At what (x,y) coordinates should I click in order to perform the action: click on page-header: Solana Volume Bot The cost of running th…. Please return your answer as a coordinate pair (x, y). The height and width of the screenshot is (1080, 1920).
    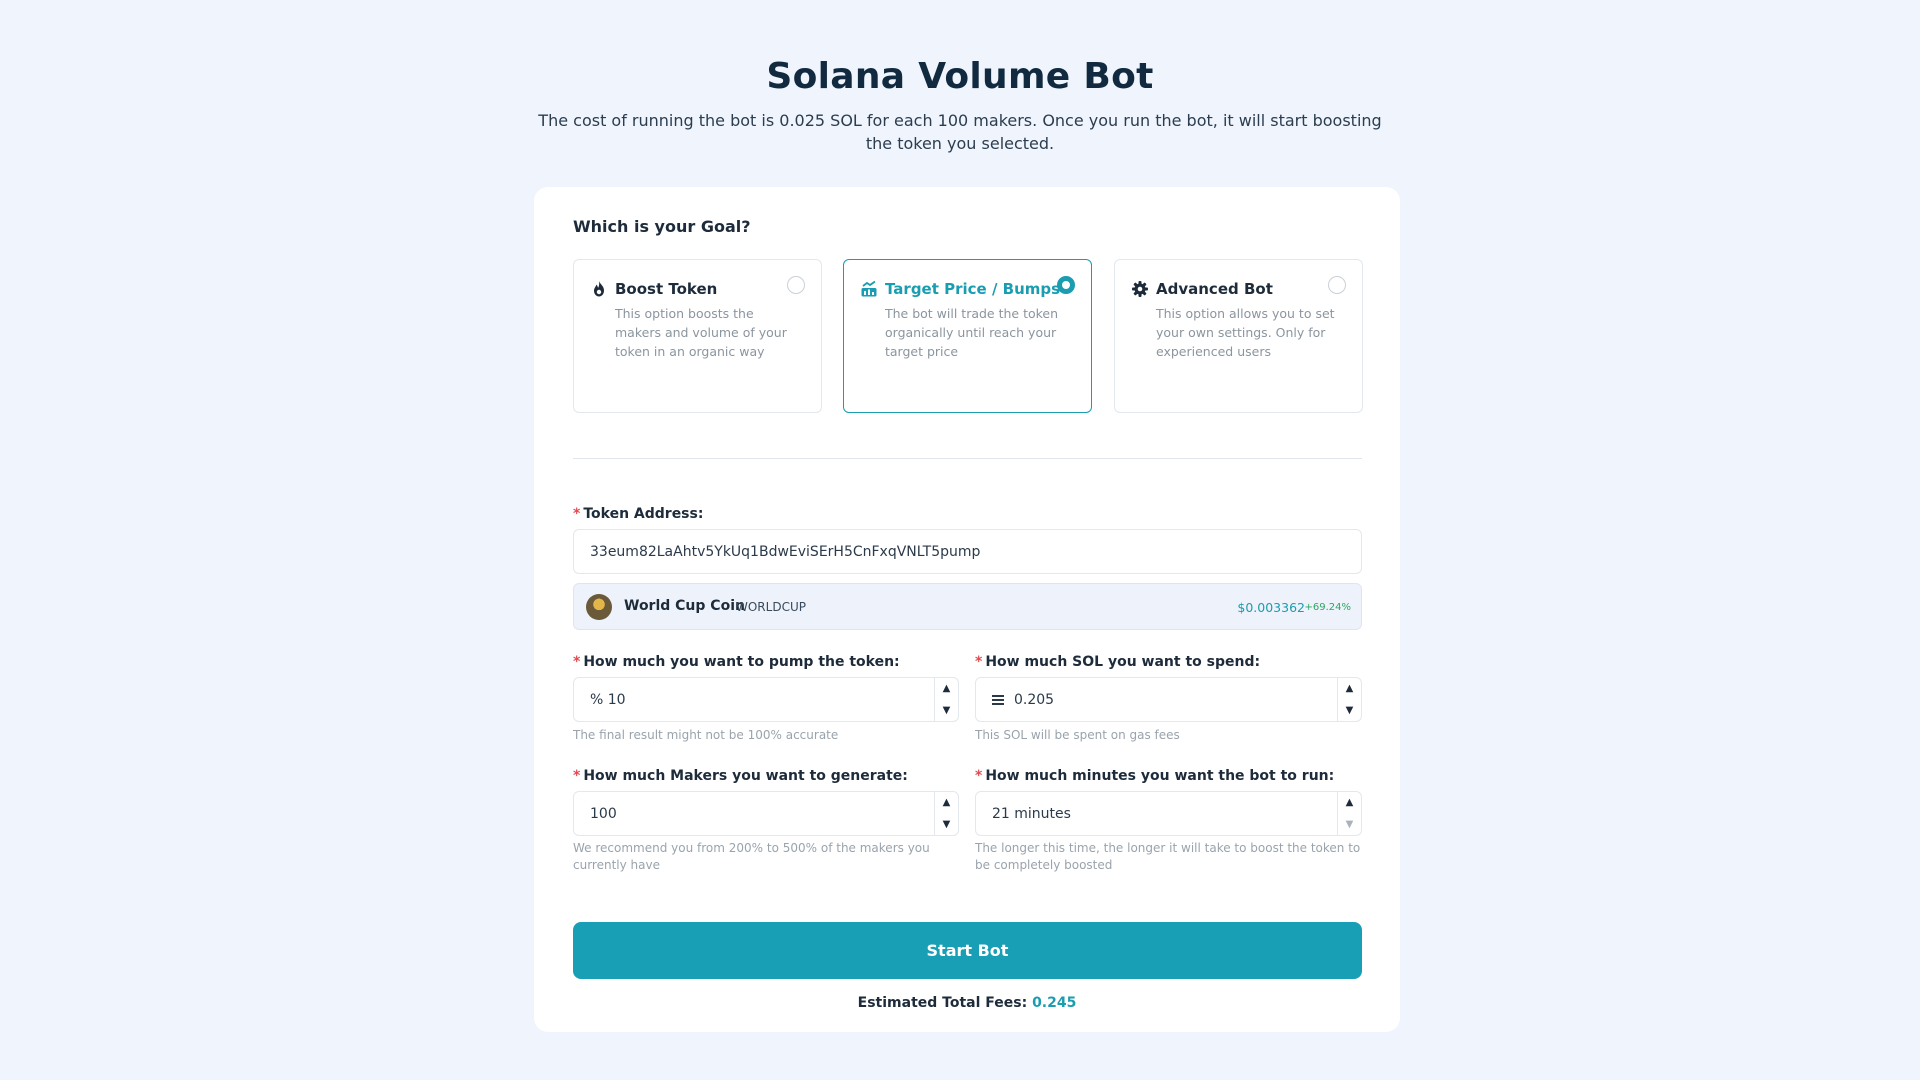
    Looking at the image, I should click on (960, 105).